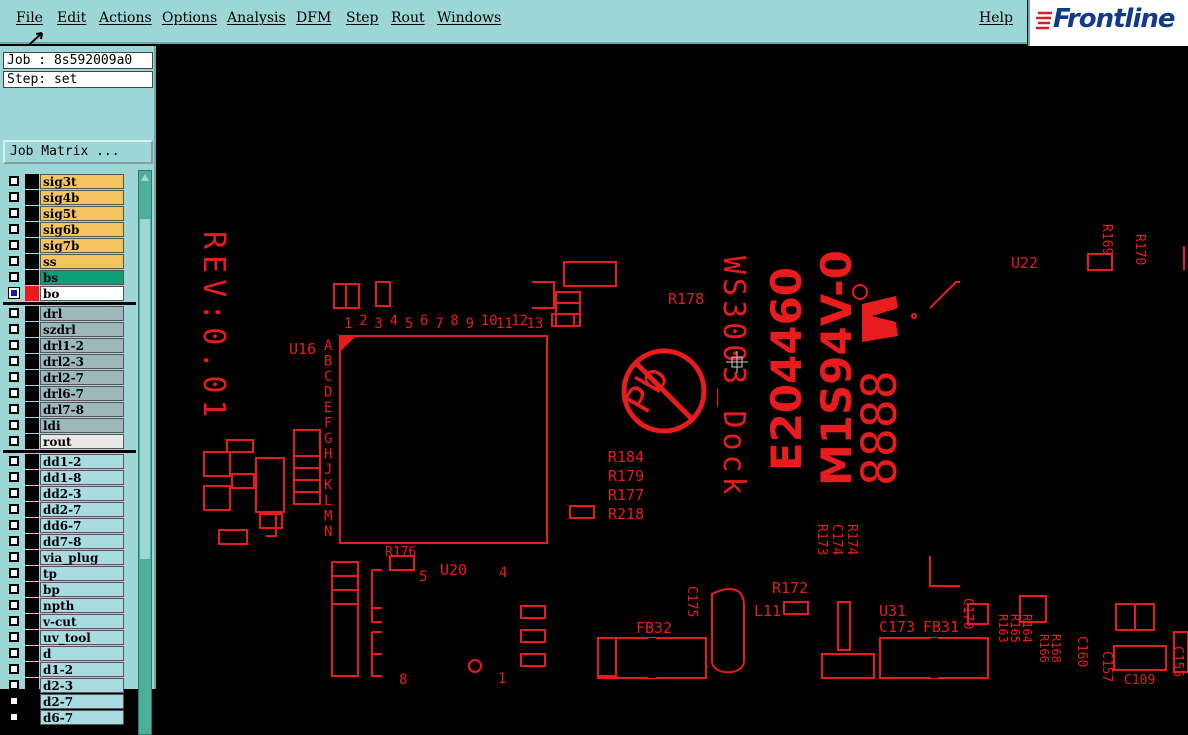  I want to click on menu-analysis: Analysis, so click(256, 18).